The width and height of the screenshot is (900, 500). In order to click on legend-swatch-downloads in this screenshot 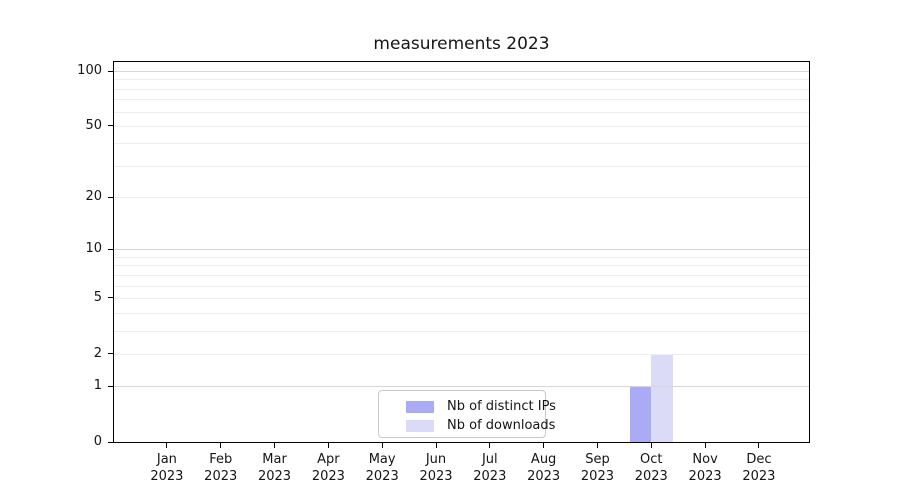, I will do `click(420, 425)`.